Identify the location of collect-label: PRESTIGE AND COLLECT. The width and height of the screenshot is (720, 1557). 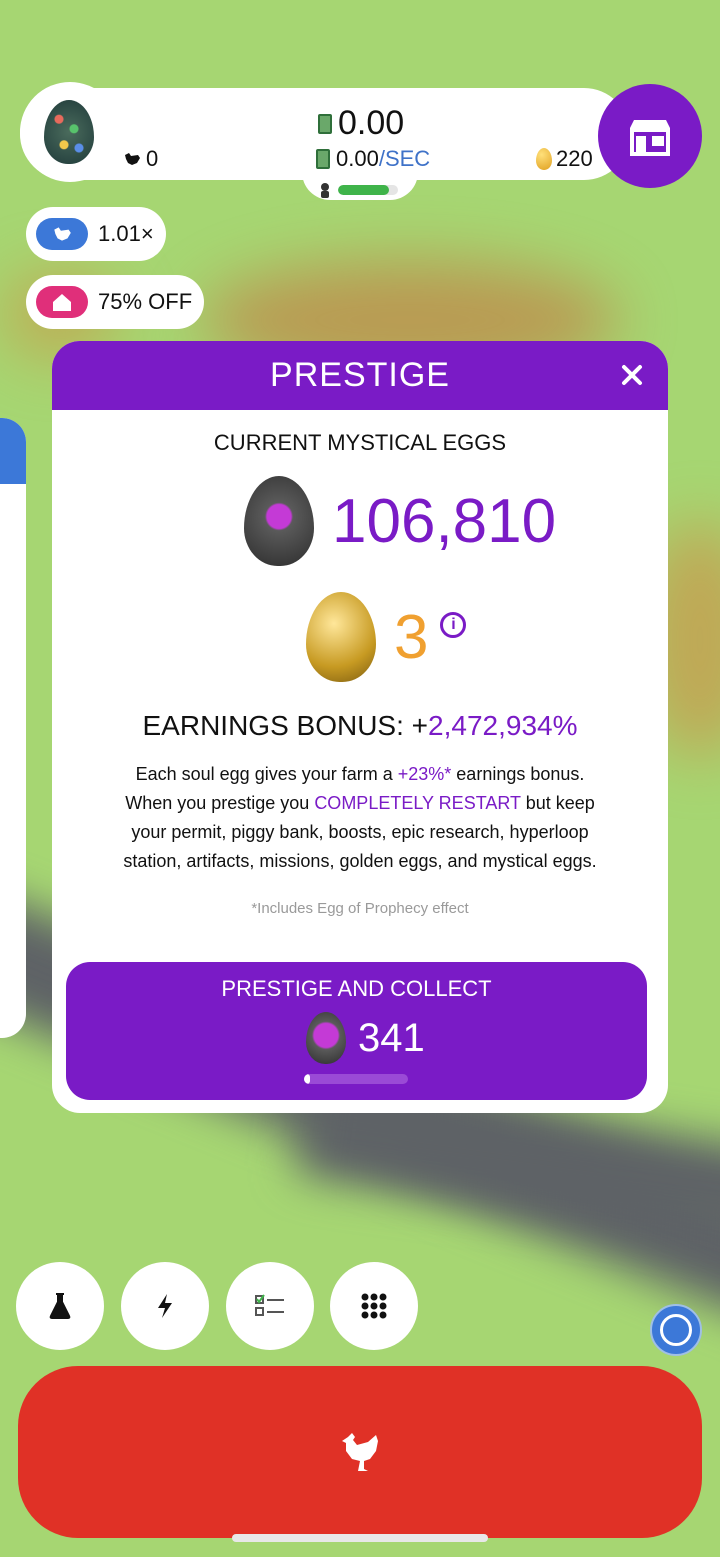
(356, 988).